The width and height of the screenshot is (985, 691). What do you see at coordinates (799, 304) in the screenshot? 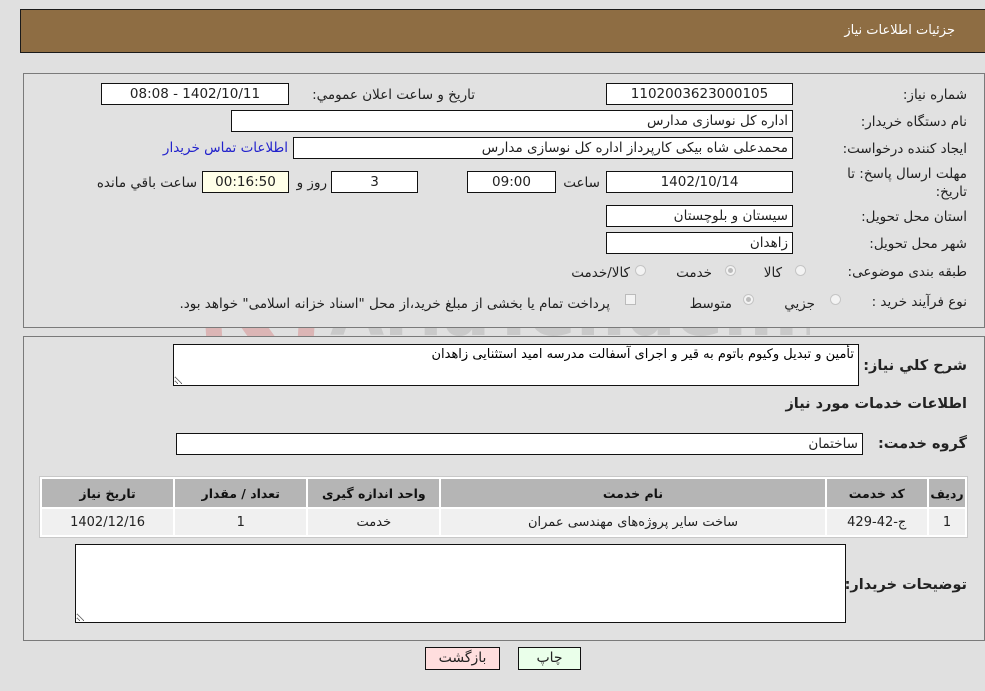
I see `process-option-minor: جزيي` at bounding box center [799, 304].